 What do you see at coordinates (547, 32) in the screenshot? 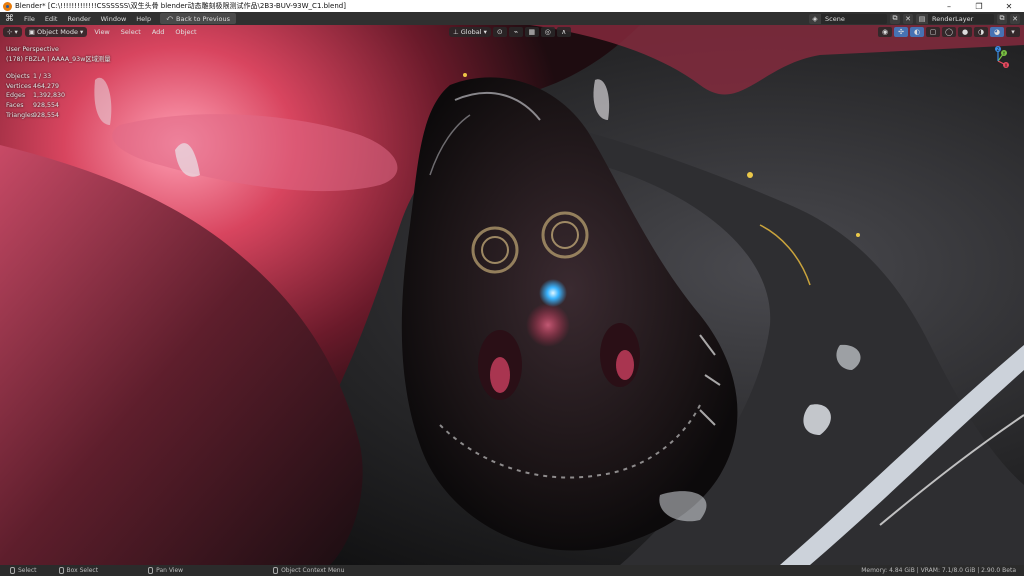
I see `proportional-editing-icon: ◎` at bounding box center [547, 32].